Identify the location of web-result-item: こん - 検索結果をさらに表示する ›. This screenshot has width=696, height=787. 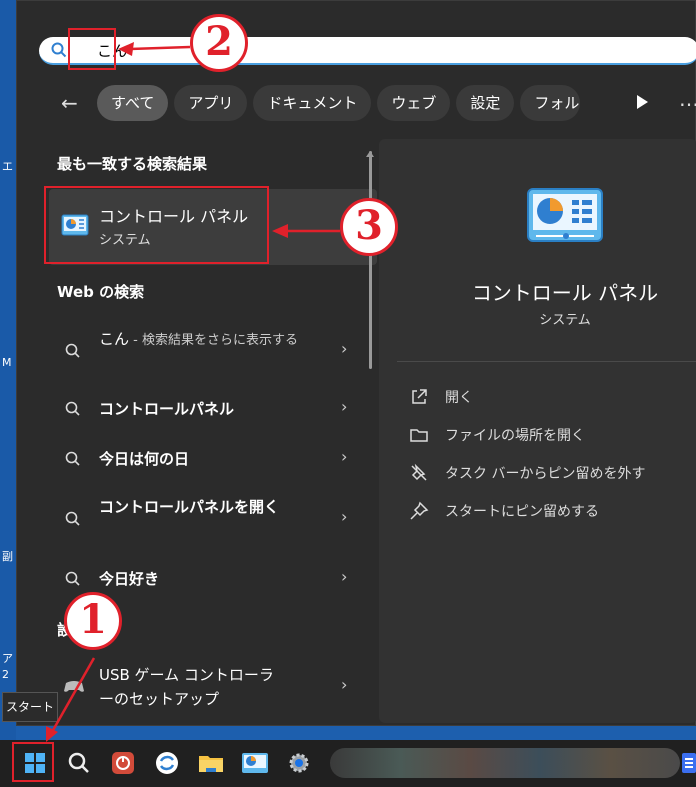
(199, 351).